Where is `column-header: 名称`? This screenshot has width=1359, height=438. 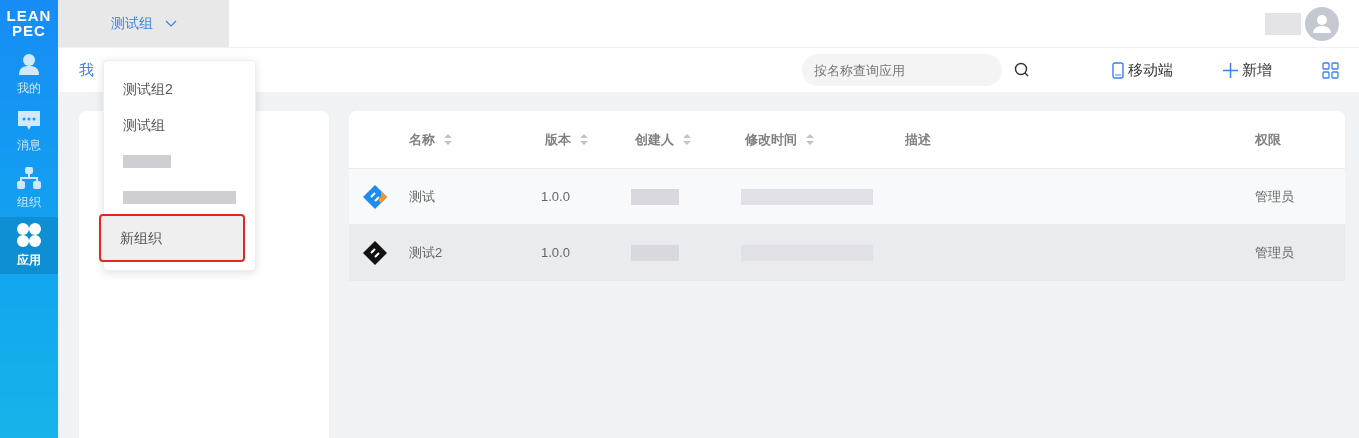 column-header: 名称 is located at coordinates (431, 139).